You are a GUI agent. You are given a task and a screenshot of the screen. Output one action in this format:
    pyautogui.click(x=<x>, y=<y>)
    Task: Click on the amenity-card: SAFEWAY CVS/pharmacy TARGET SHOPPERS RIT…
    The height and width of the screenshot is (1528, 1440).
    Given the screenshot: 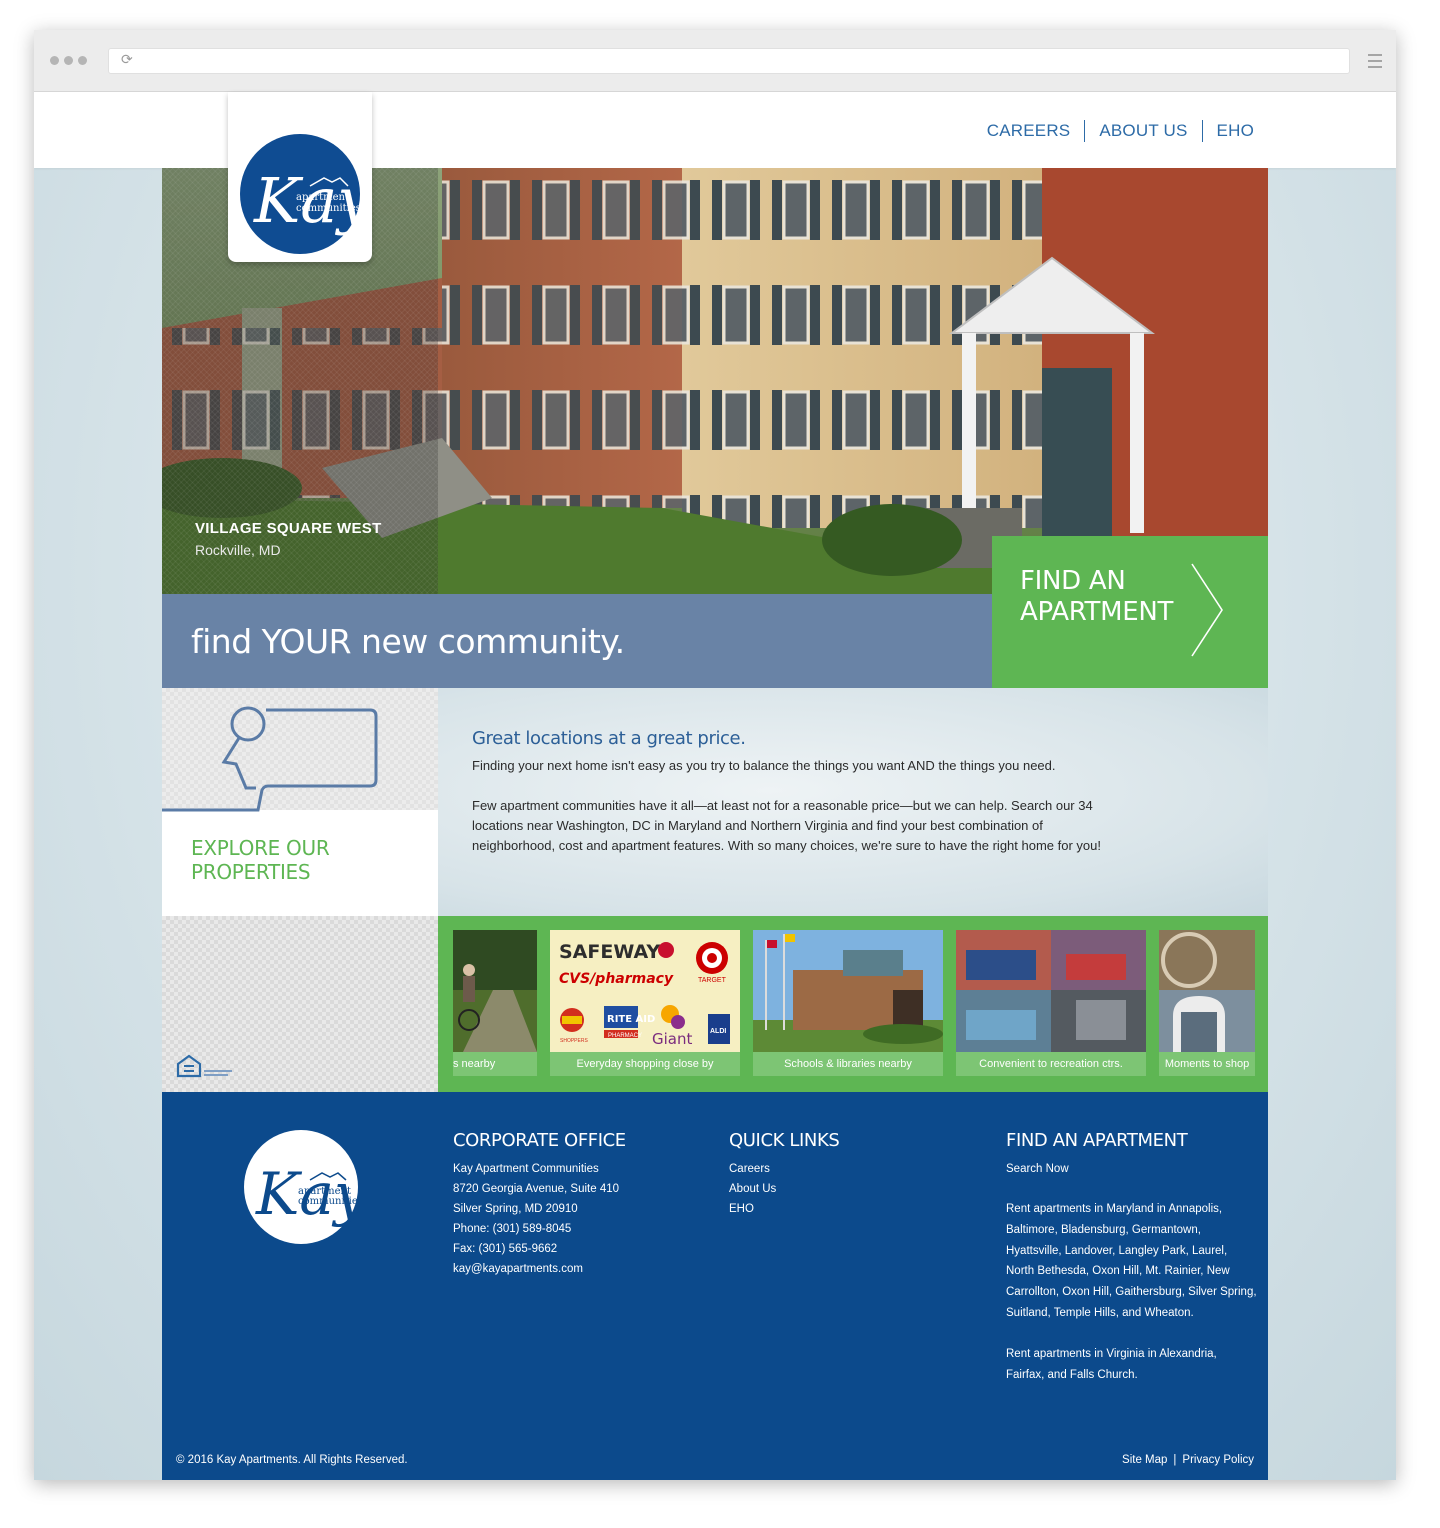 What is the action you would take?
    pyautogui.click(x=645, y=1003)
    